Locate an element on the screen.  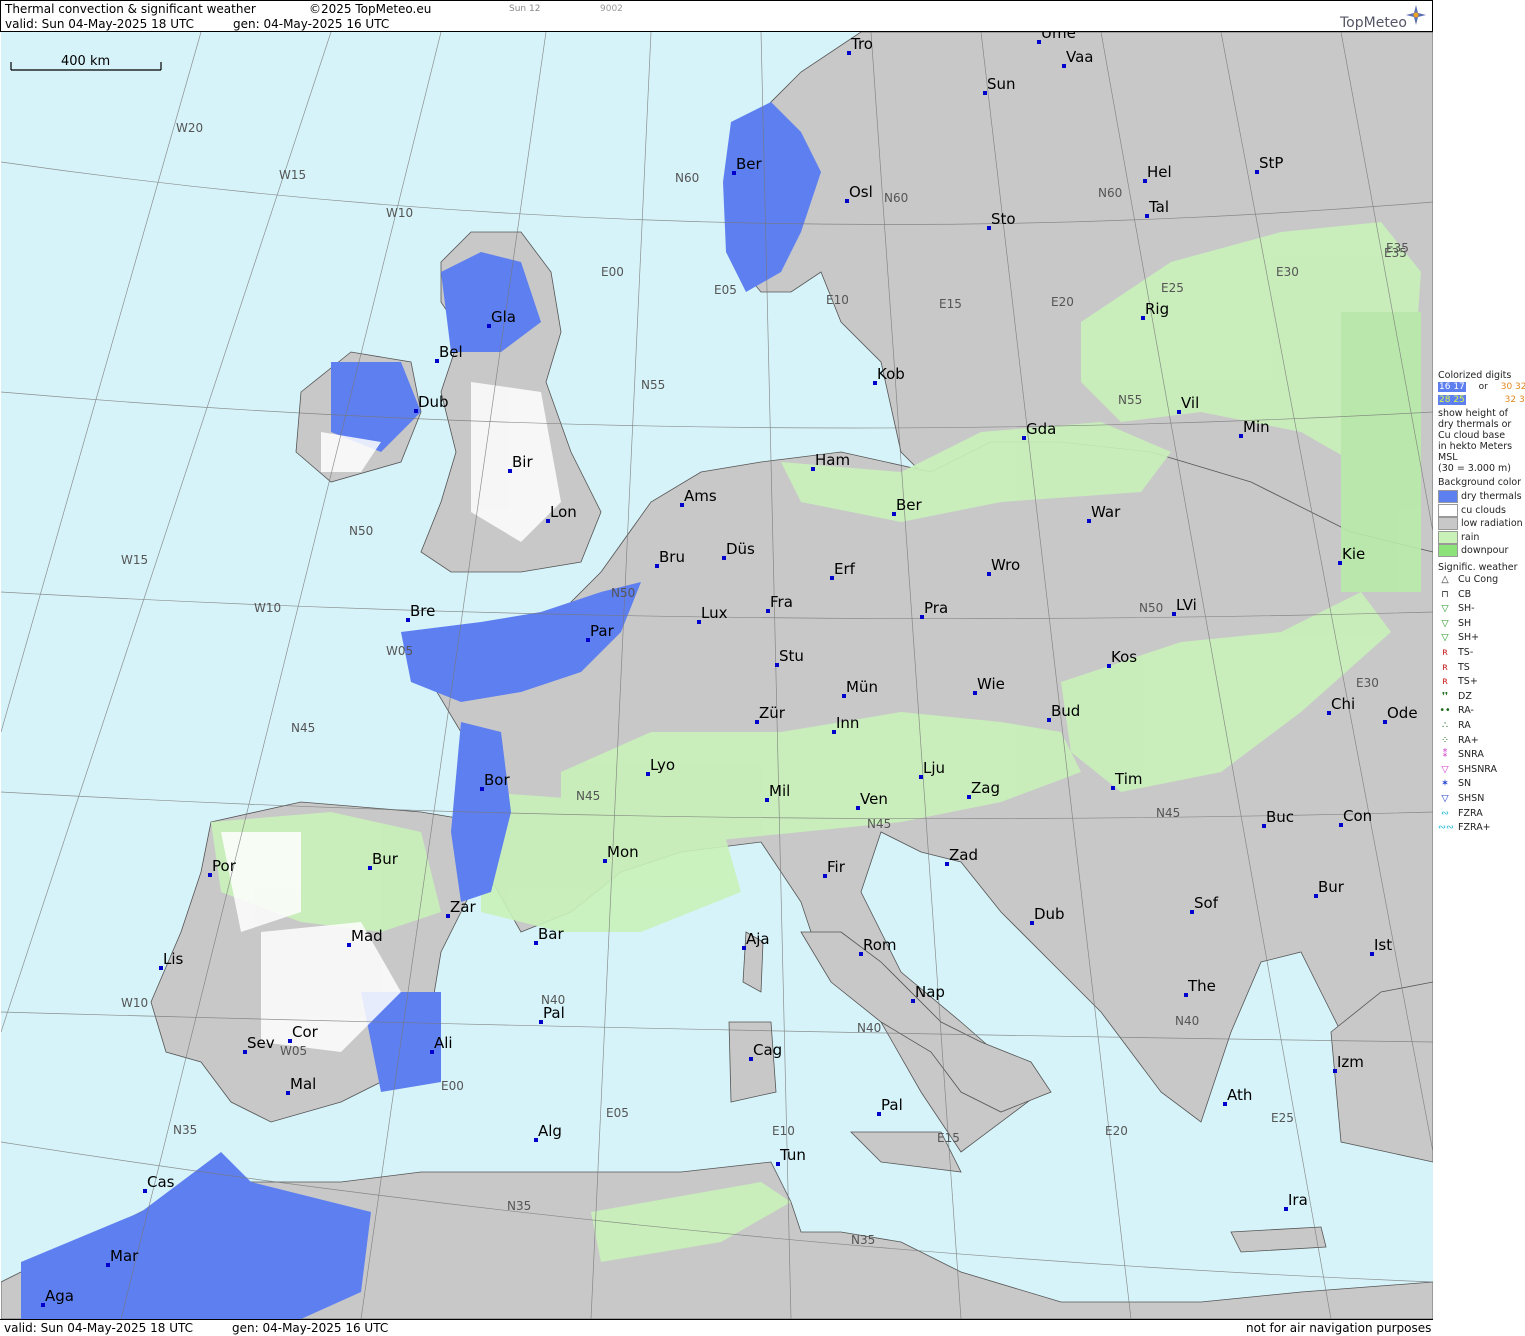
grid-label: E30 is located at coordinates (1287, 272).